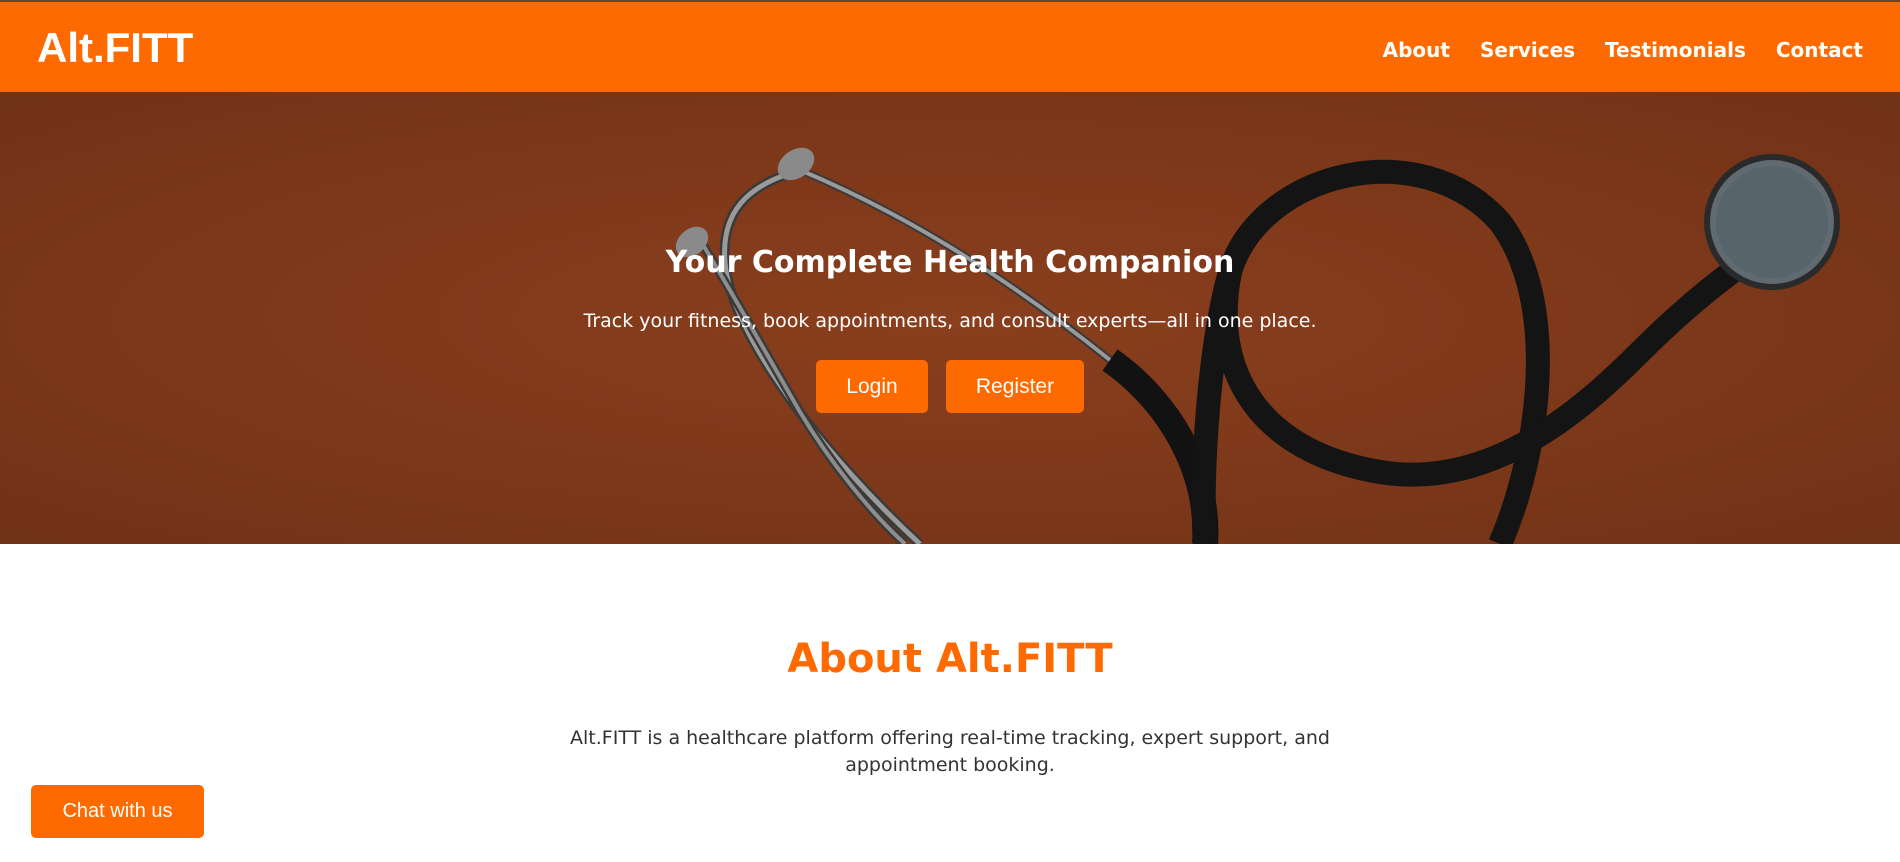 This screenshot has height=862, width=1900. I want to click on site-logo: Alt.FITT, so click(115, 48).